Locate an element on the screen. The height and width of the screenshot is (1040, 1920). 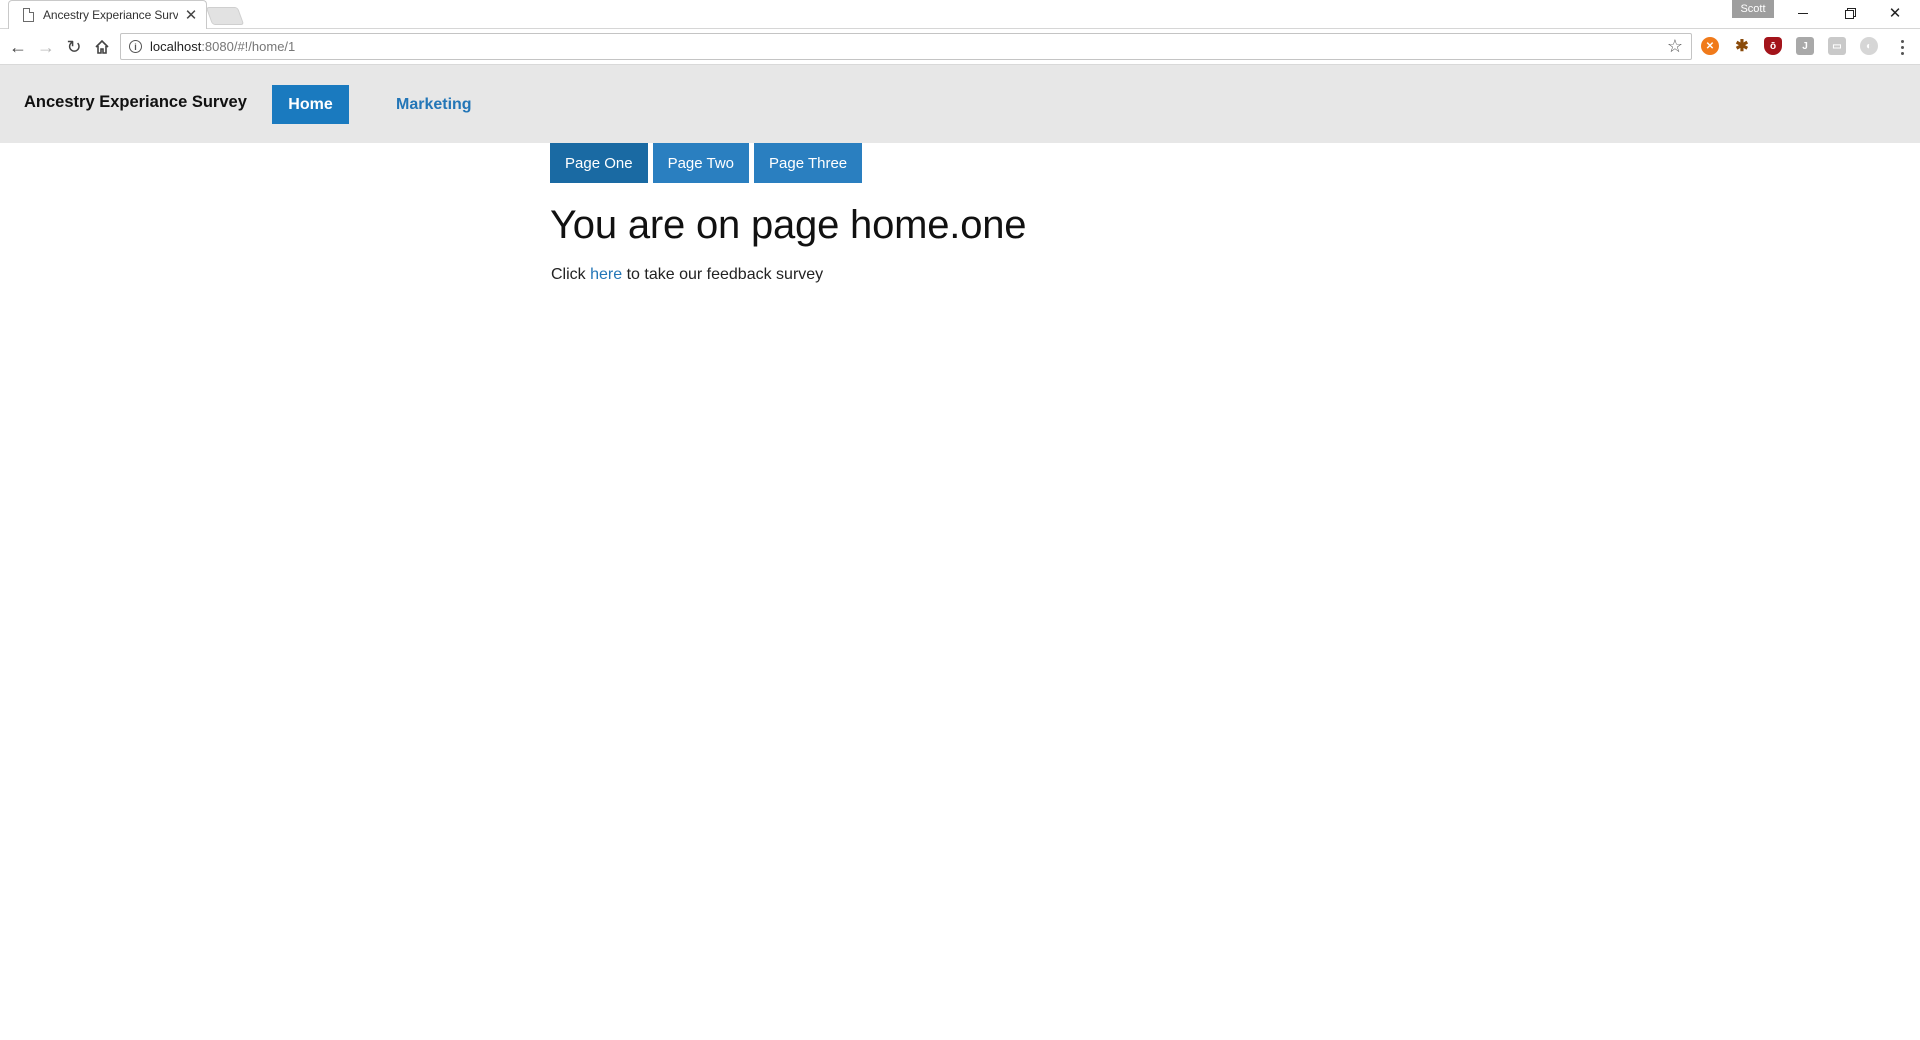
browser-tab-title: Ancestry Experiance Surv is located at coordinates (111, 15).